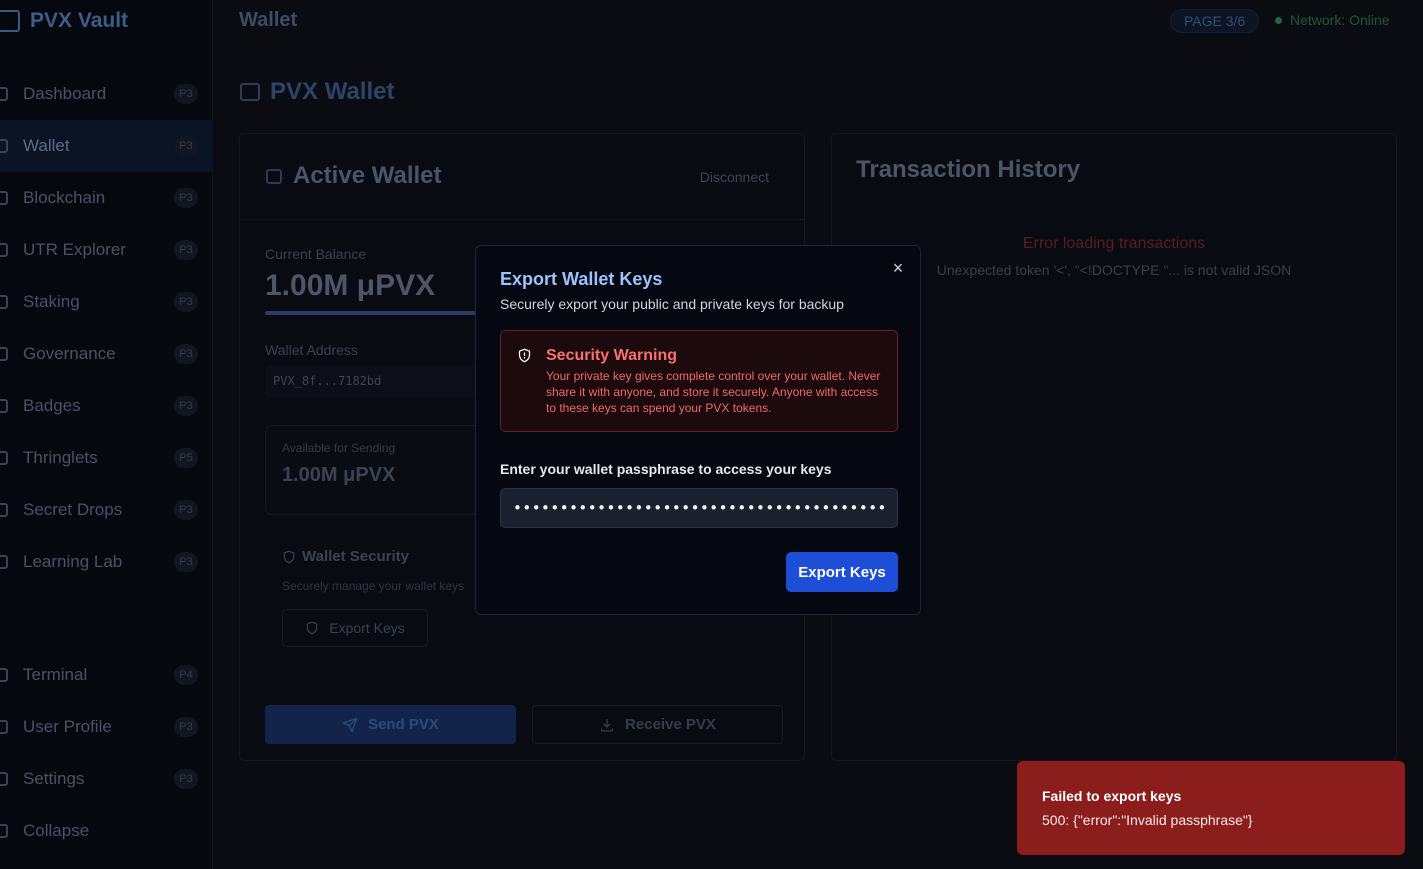 The height and width of the screenshot is (869, 1423). What do you see at coordinates (56, 830) in the screenshot?
I see `sidebar-item-label: Collapse` at bounding box center [56, 830].